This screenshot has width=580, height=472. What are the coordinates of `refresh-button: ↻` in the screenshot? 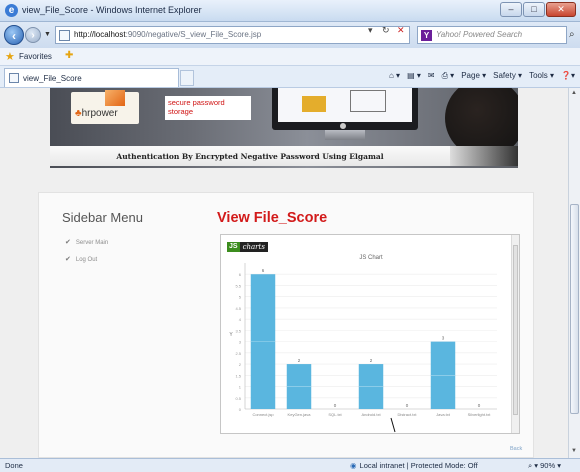 It's located at (386, 30).